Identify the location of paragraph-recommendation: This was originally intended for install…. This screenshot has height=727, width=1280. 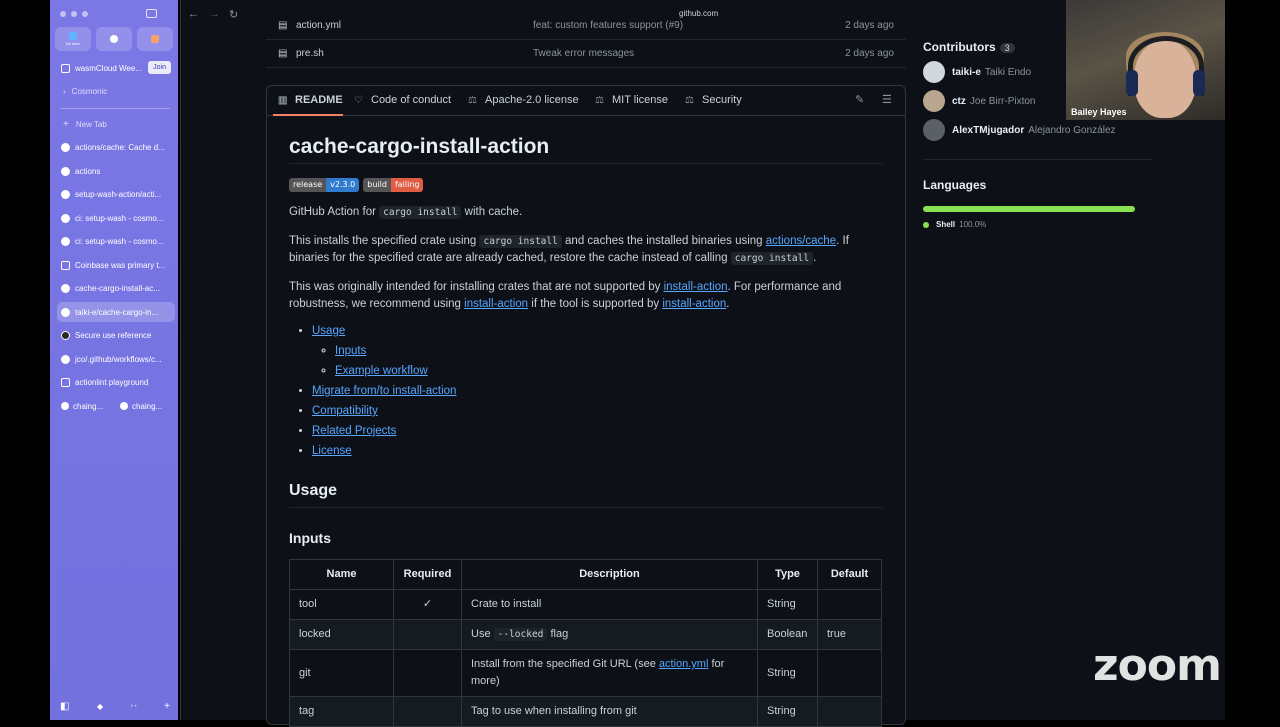
(586, 296).